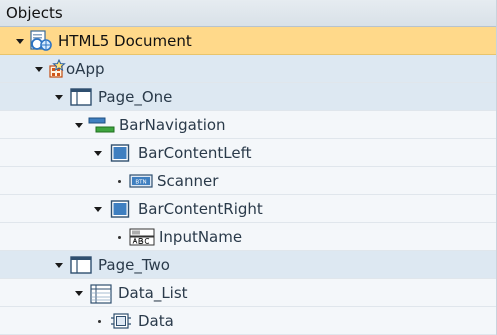  I want to click on tree-item-page-one: Page_One, so click(248, 97).